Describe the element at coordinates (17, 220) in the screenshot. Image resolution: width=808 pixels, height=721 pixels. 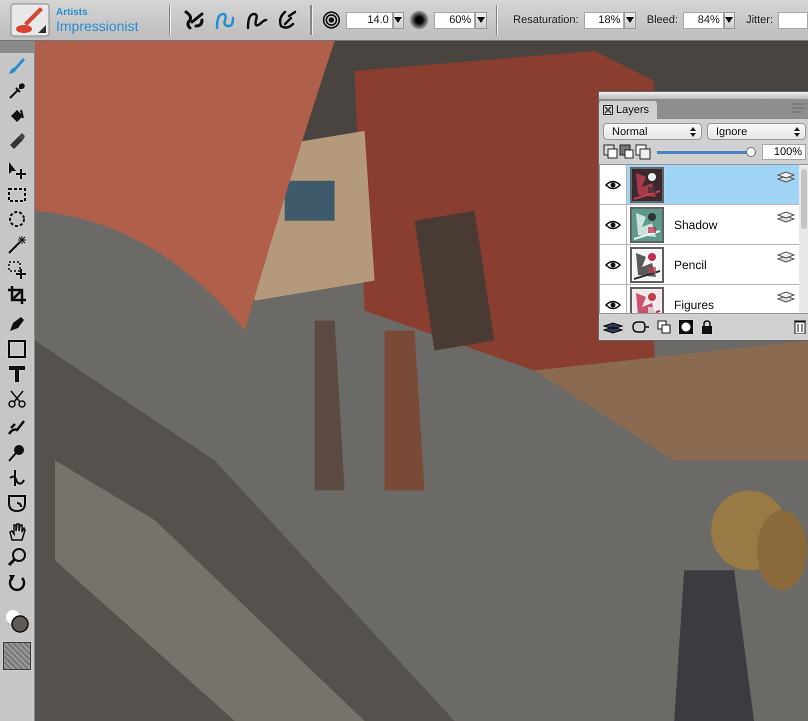
I see `lasso-icon` at that location.